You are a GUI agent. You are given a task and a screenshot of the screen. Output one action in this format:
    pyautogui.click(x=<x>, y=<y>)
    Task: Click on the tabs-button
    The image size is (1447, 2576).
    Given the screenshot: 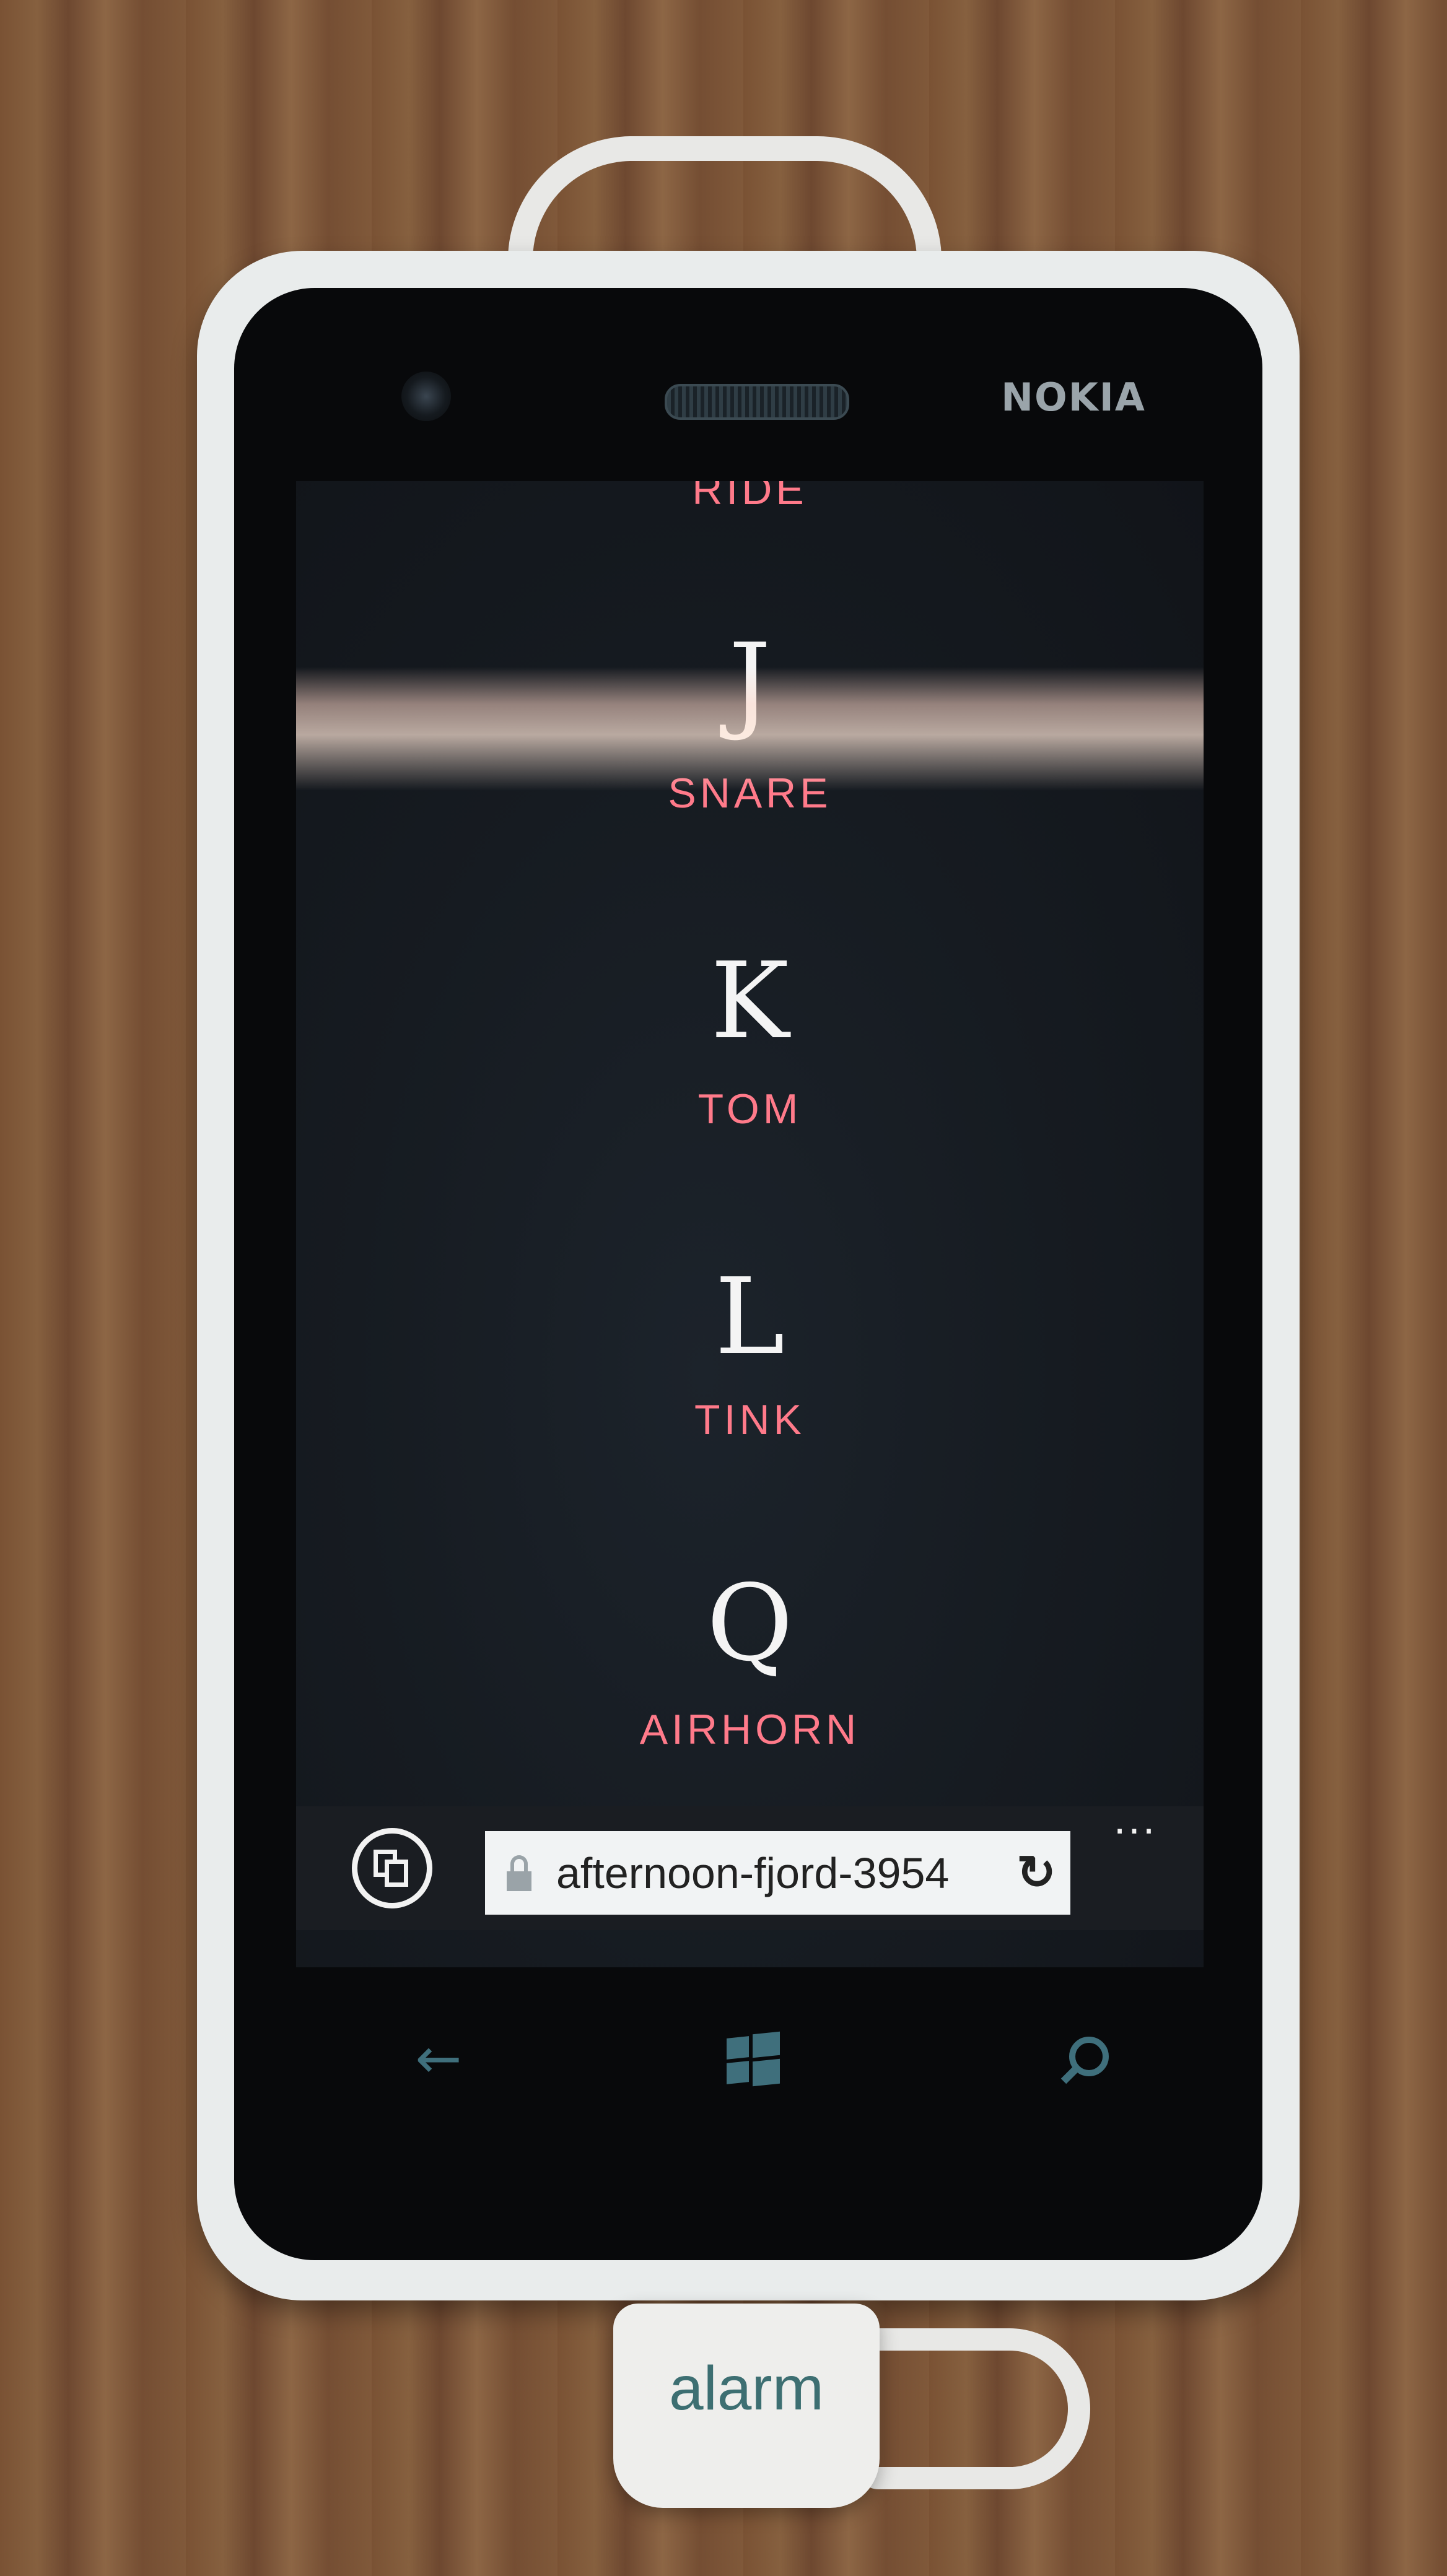 What is the action you would take?
    pyautogui.click(x=392, y=1868)
    